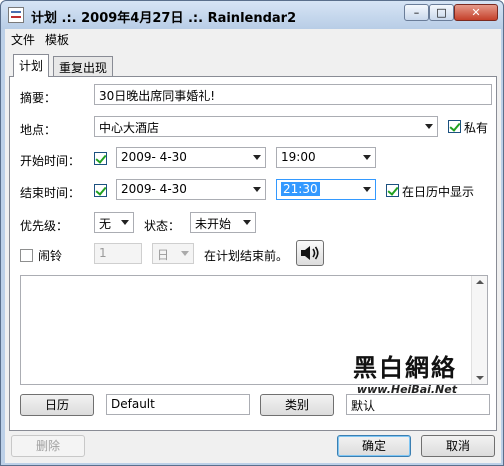  I want to click on alarm-amount-input: 1, so click(118, 253).